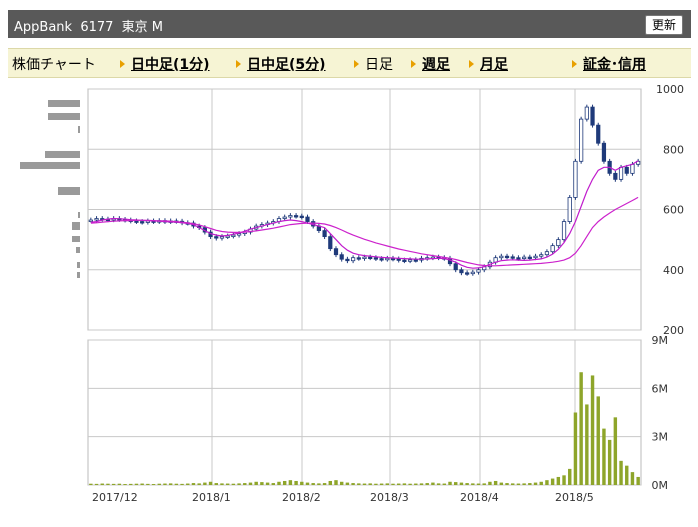  I want to click on y-tick-label: 600, so click(673, 210).